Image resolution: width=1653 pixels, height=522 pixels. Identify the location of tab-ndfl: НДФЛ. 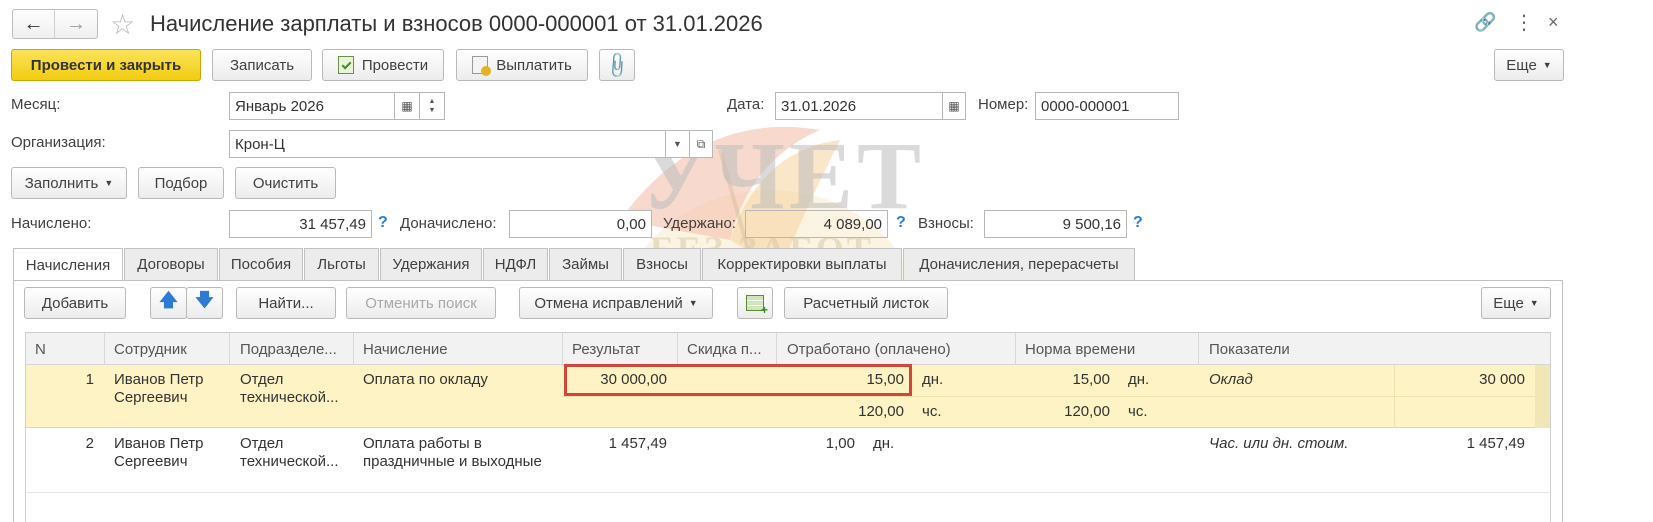
(515, 264).